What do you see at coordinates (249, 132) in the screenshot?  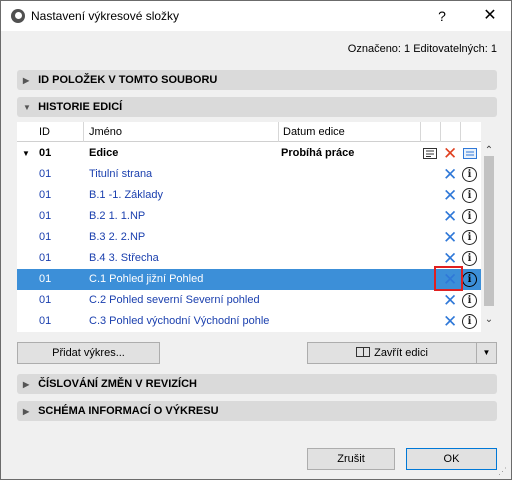 I see `table-header: ID Jméno Datum edice` at bounding box center [249, 132].